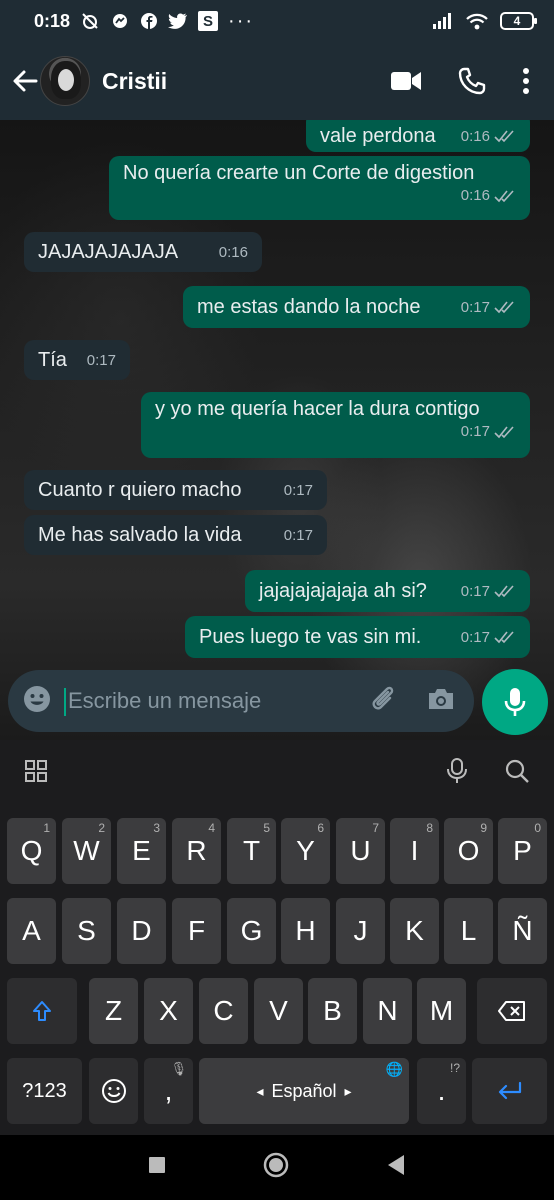 The height and width of the screenshot is (1200, 554). Describe the element at coordinates (36, 773) in the screenshot. I see `apps-grid-icon` at that location.